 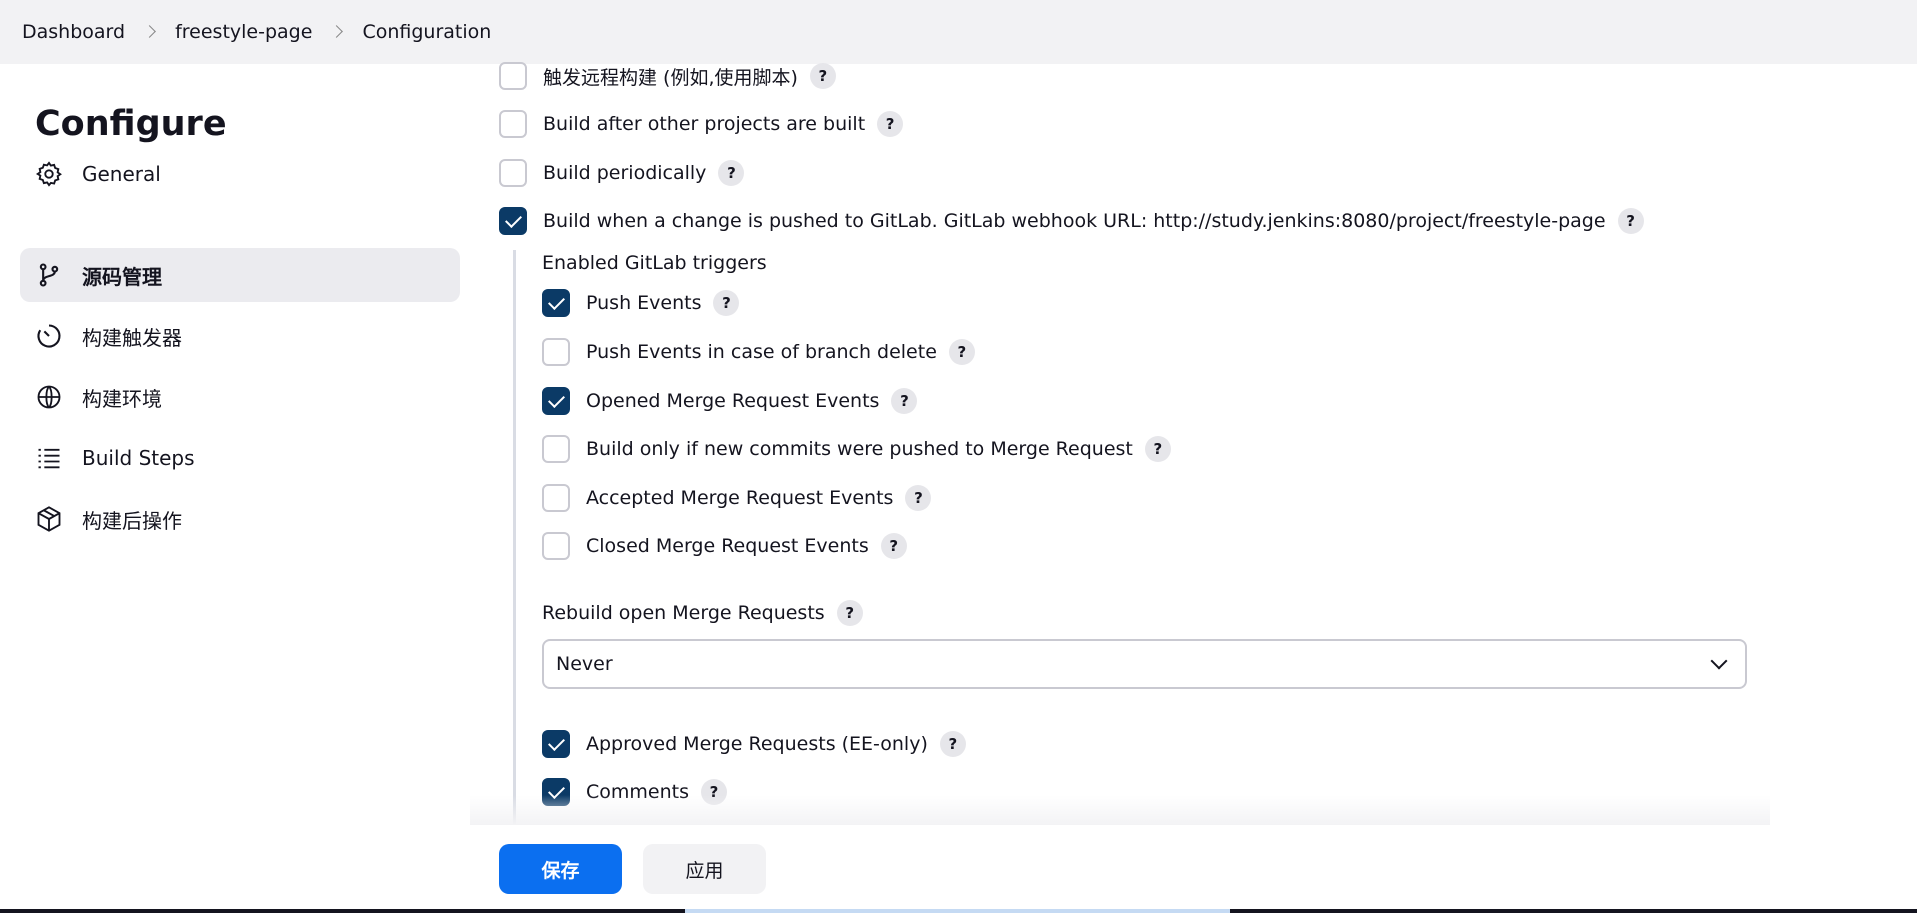 What do you see at coordinates (240, 336) in the screenshot?
I see `sidebar-item-build-triggers: 构建触发器` at bounding box center [240, 336].